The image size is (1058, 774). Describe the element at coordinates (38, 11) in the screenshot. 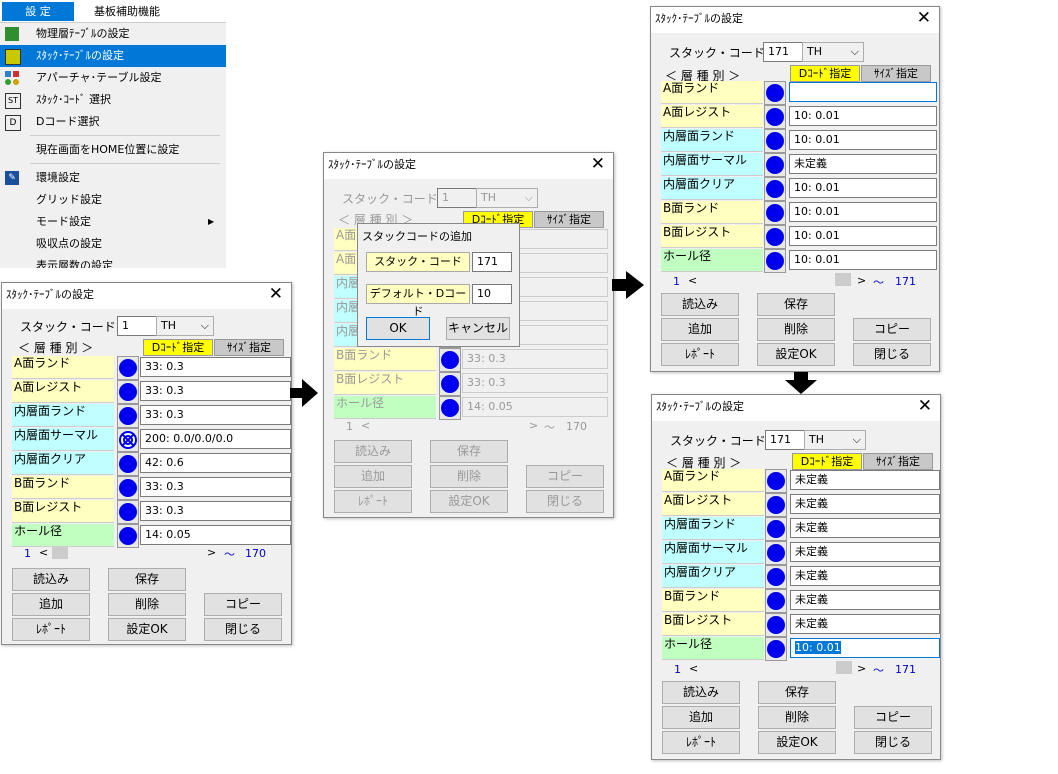

I see `menu-settings: 設 定` at that location.